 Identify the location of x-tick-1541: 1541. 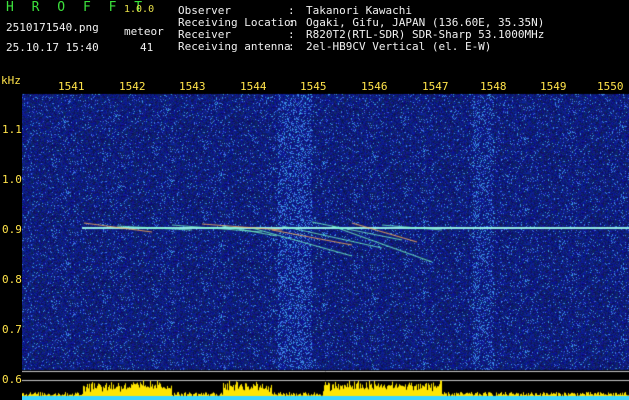
(71, 86).